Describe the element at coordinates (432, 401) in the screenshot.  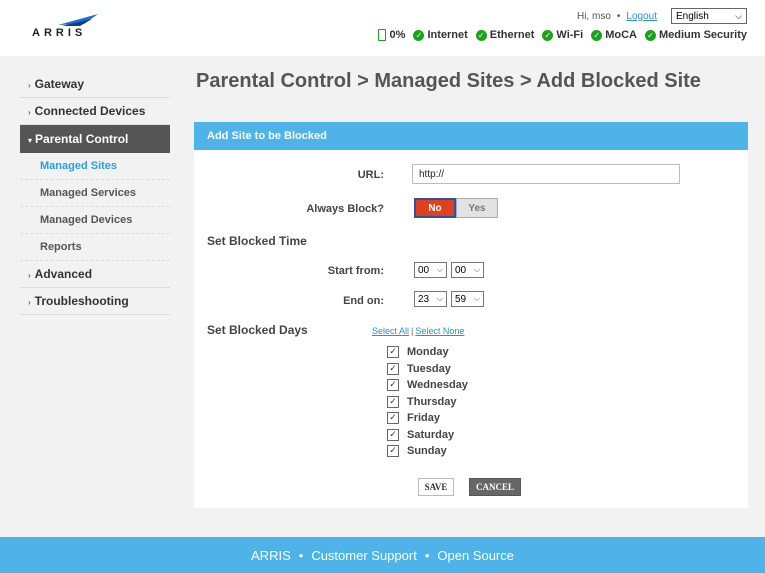
I see `day-label: Thursday` at that location.